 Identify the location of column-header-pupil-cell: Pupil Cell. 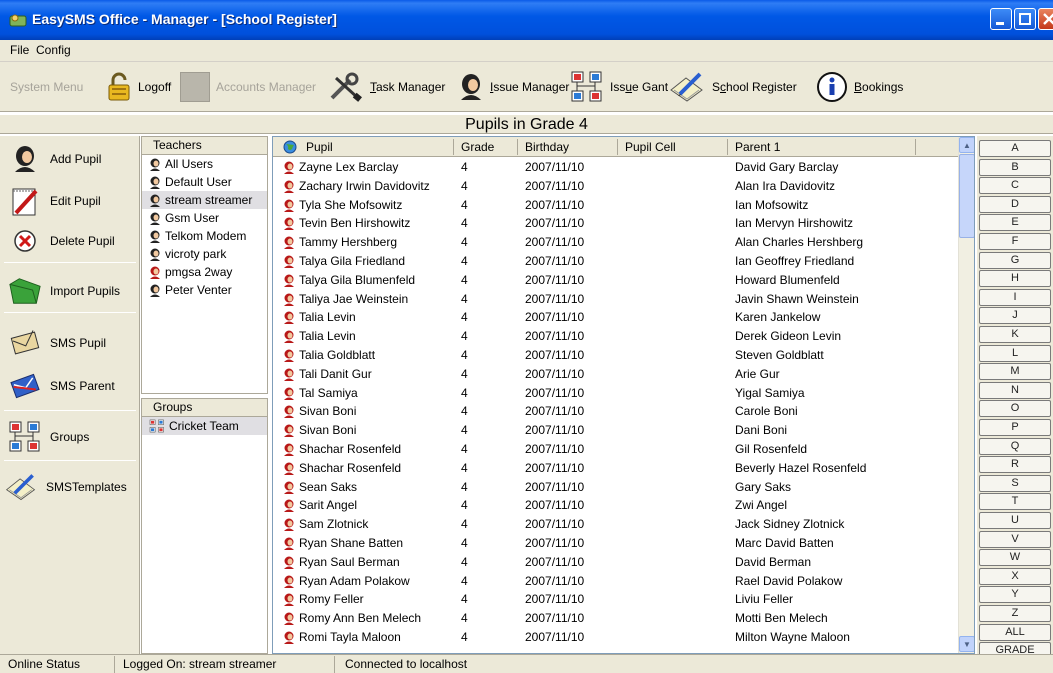
(650, 147).